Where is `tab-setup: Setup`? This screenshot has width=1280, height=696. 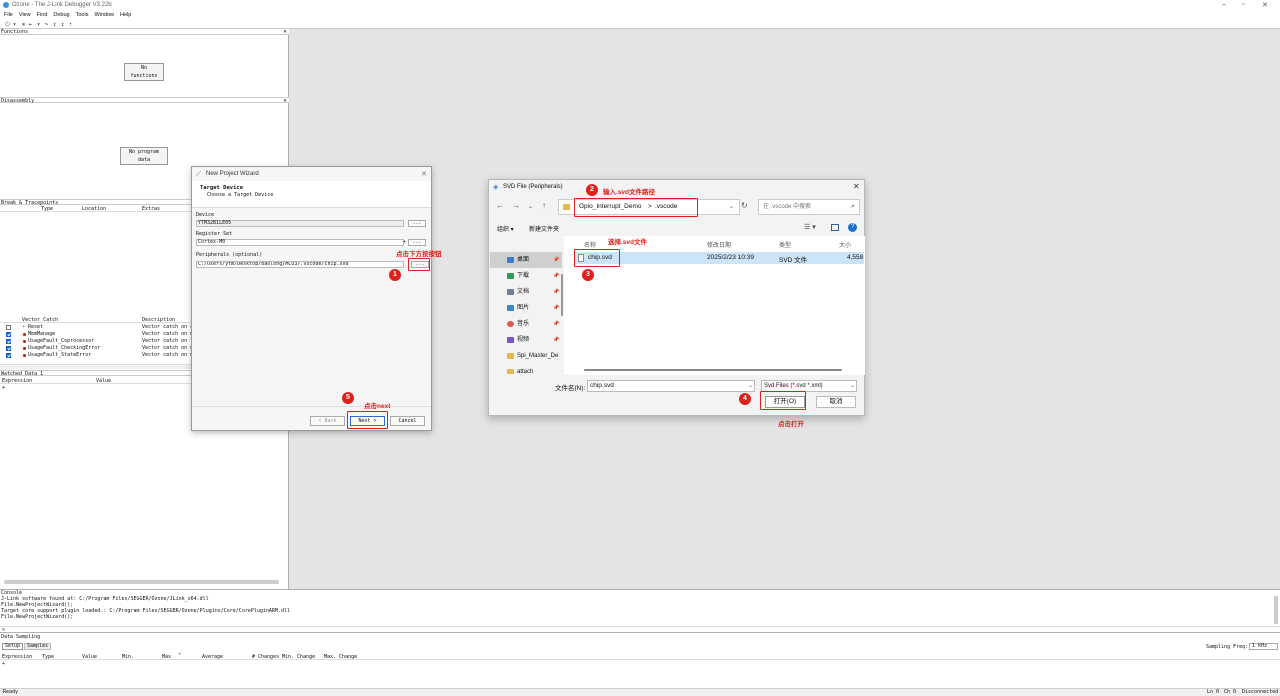
tab-setup: Setup is located at coordinates (13, 646).